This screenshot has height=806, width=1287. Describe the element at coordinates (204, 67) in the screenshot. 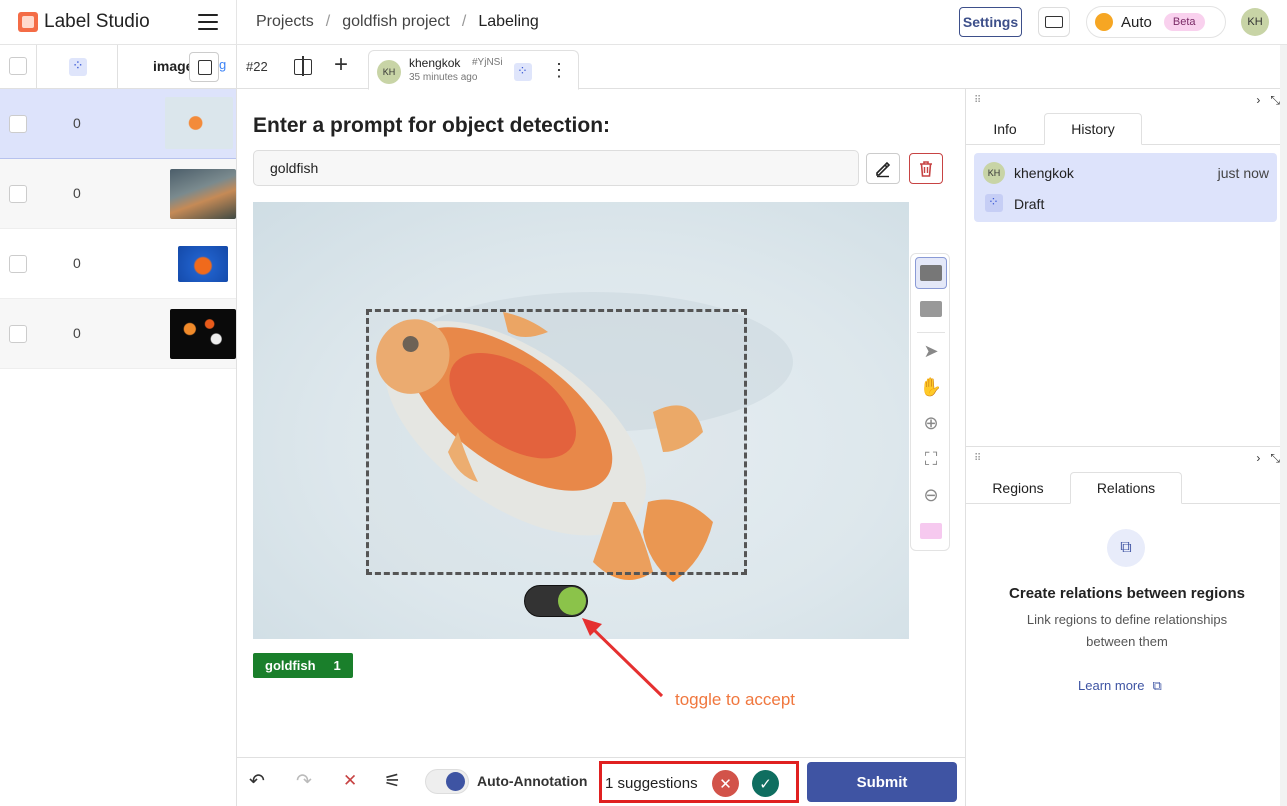

I see `view-options-button` at that location.